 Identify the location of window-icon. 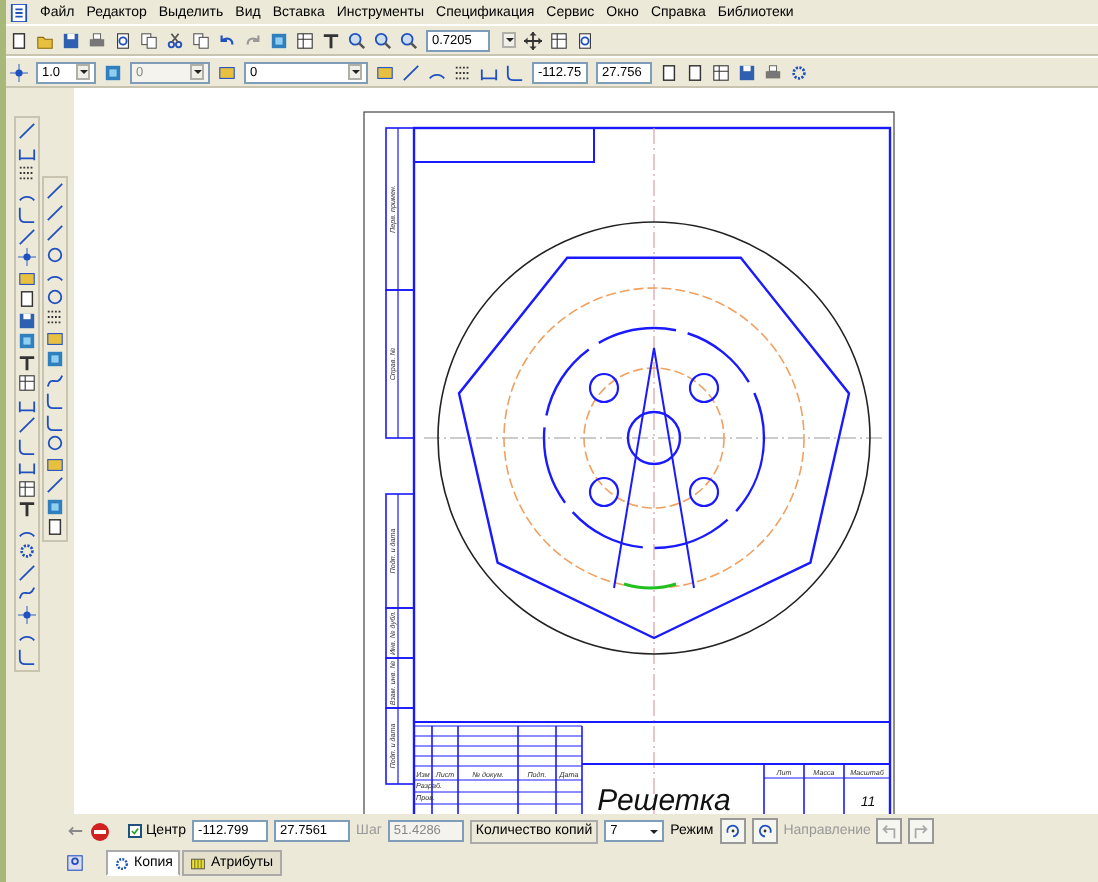
(585, 40).